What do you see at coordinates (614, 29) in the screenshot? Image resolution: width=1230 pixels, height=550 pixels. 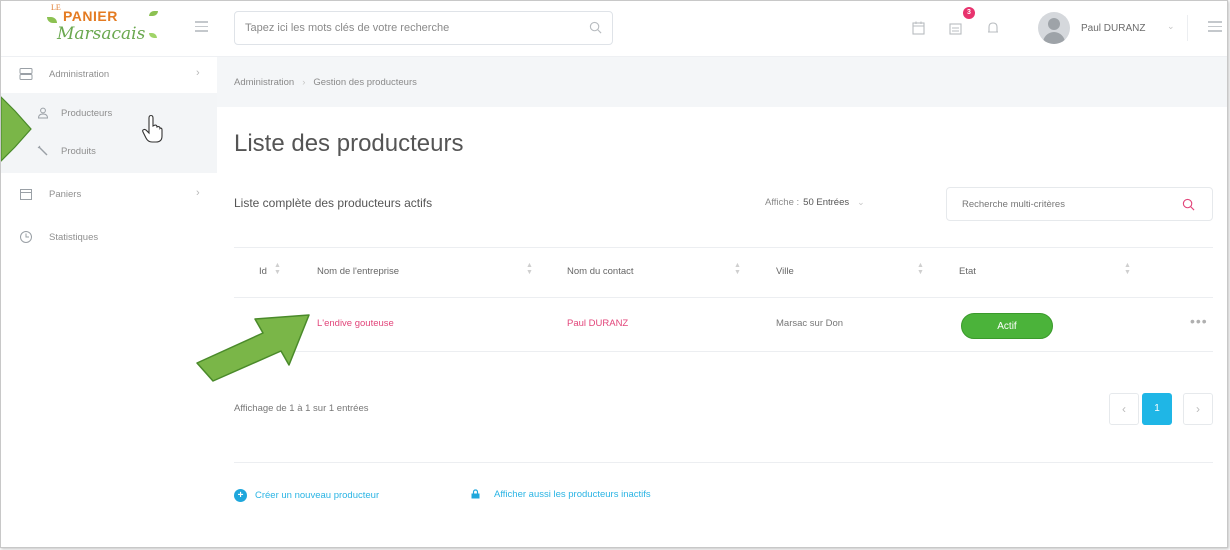 I see `top-bar: LE PANIER Marsacais 3 Paul DURANZ ⌄` at bounding box center [614, 29].